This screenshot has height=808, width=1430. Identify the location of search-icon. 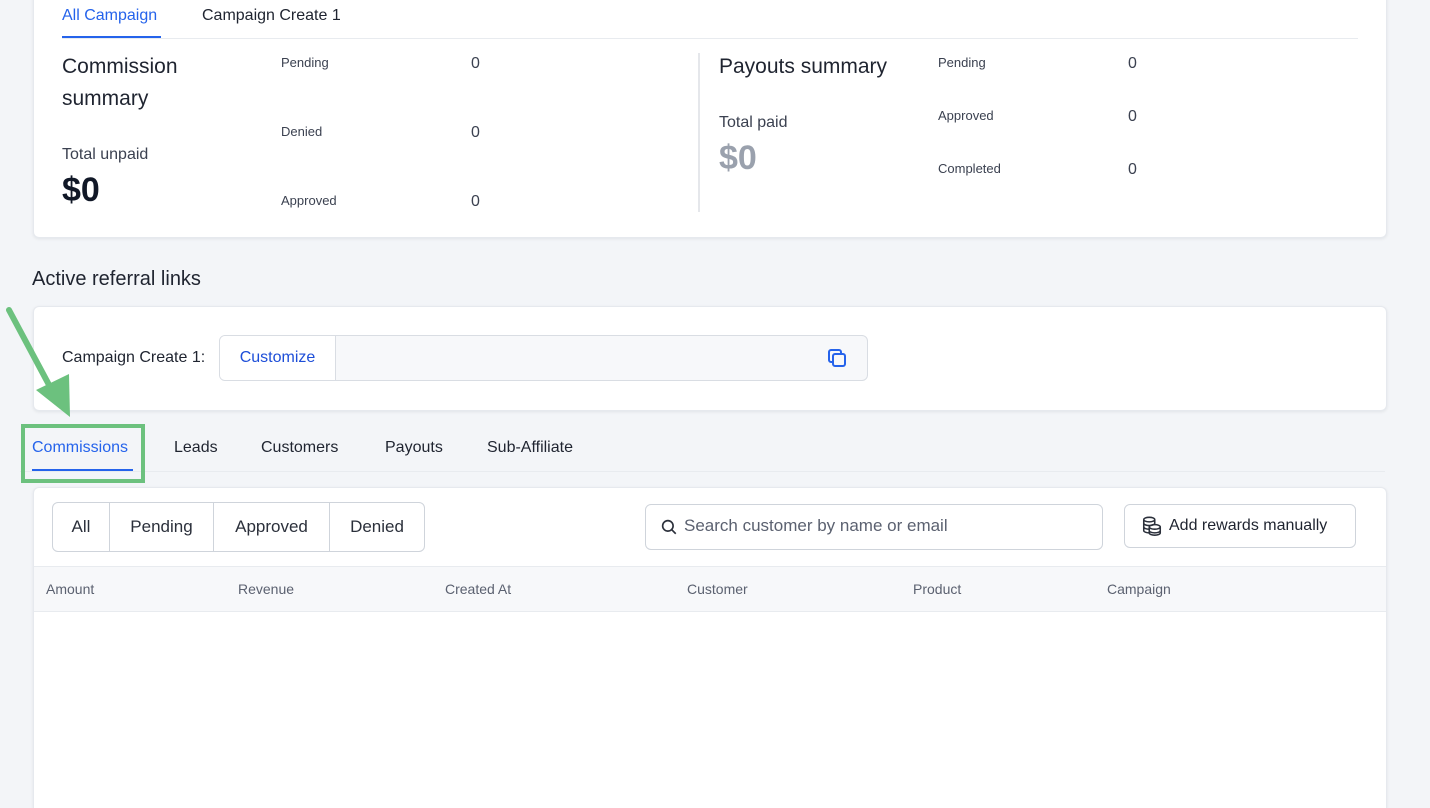
(669, 527).